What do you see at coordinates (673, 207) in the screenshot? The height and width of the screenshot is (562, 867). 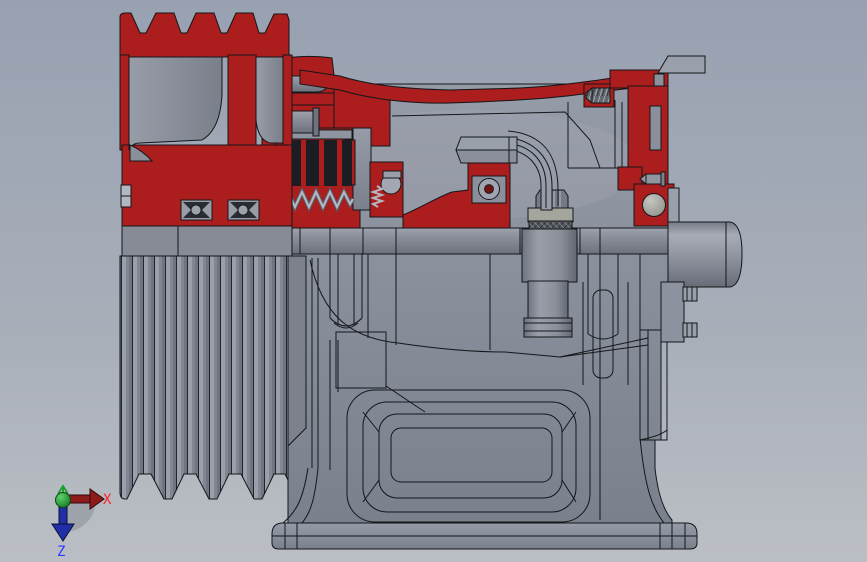 I see `bearing-plate` at bounding box center [673, 207].